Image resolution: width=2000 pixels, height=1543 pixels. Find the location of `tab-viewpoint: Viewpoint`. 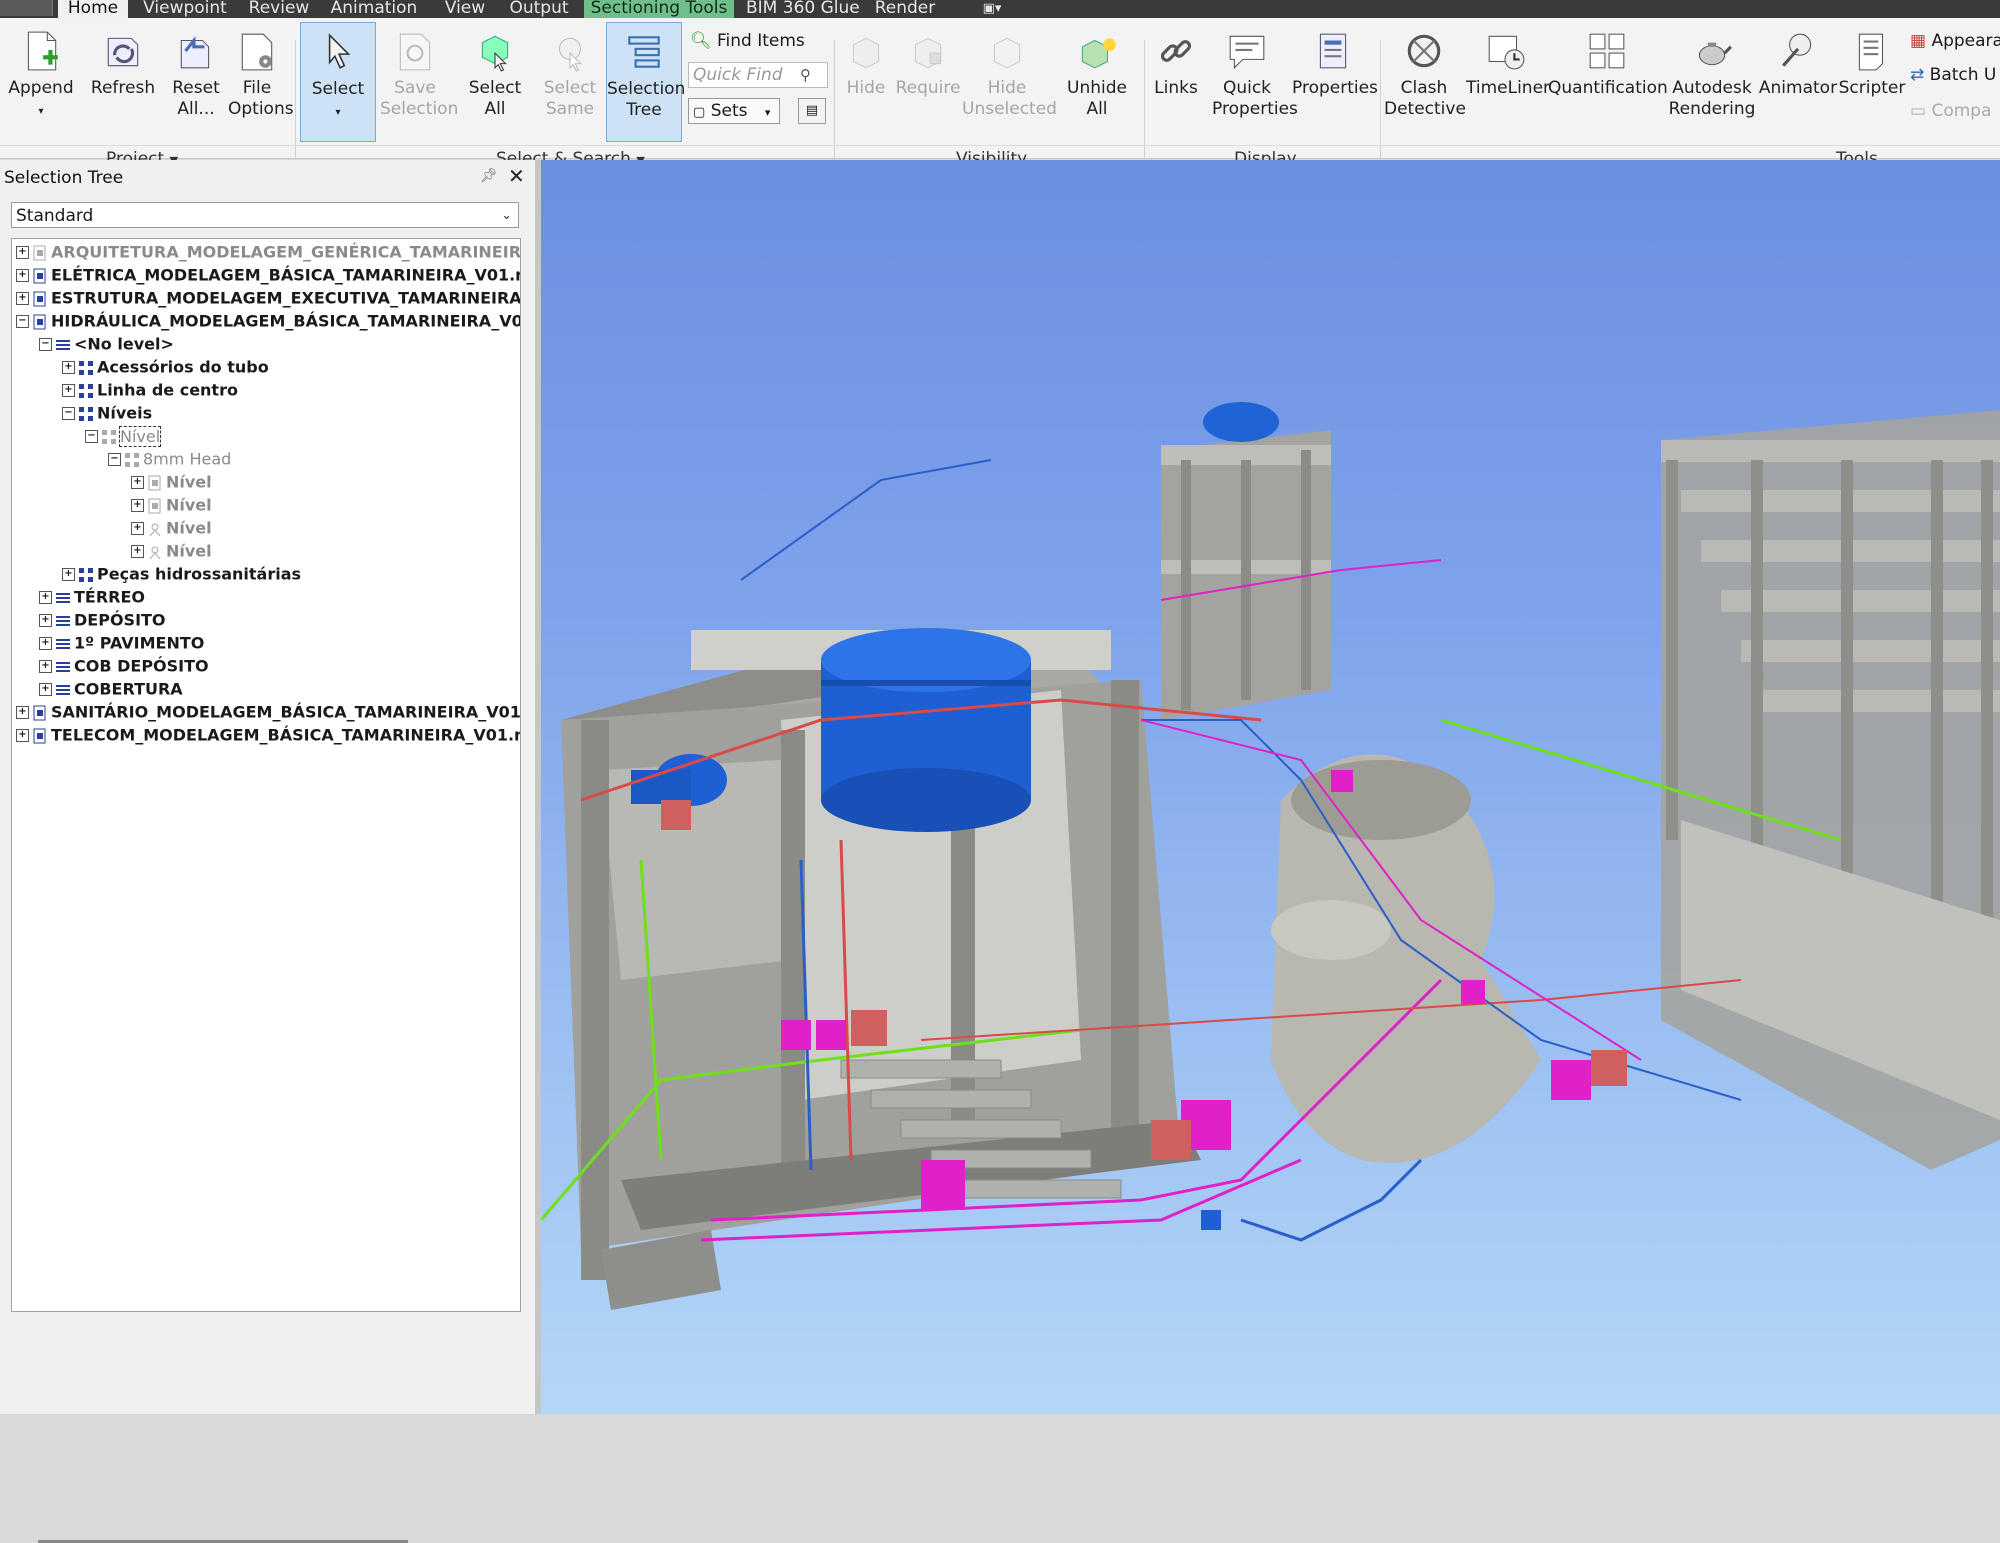

tab-viewpoint: Viewpoint is located at coordinates (185, 9).